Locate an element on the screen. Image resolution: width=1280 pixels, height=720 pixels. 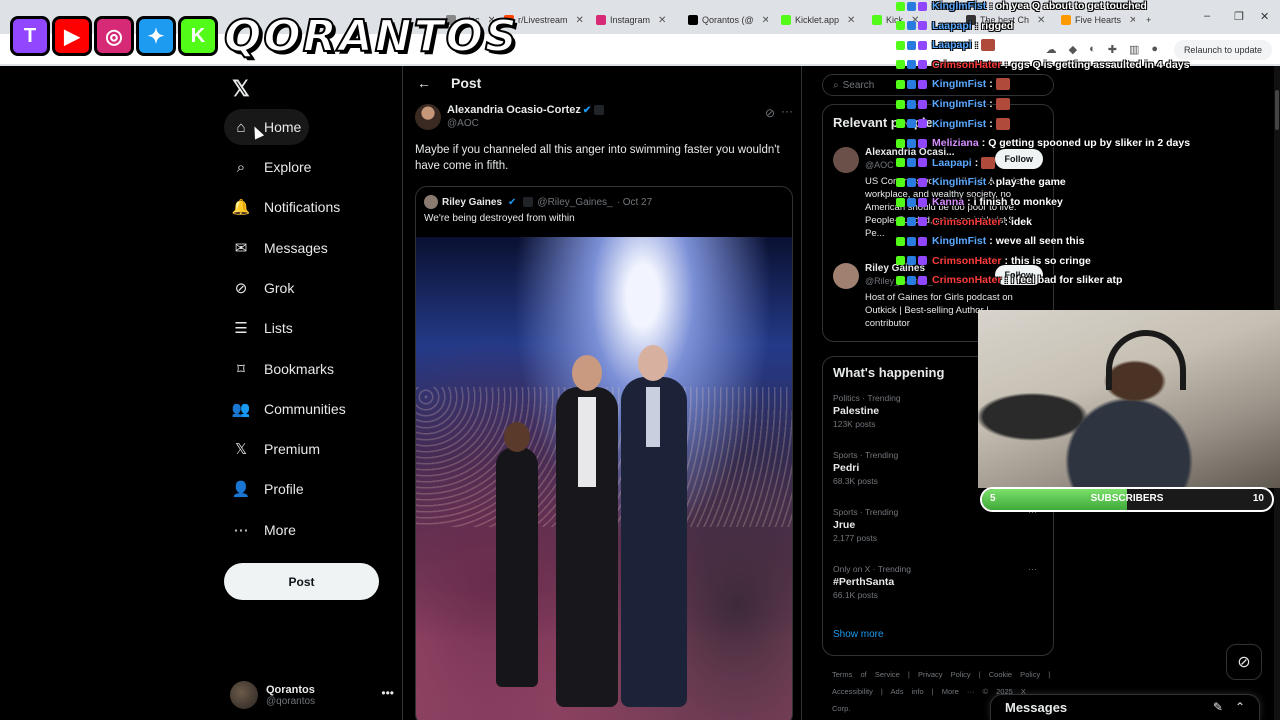
browser-tab: Qorantos (@ ✕ is located at coordinates (725, 20).